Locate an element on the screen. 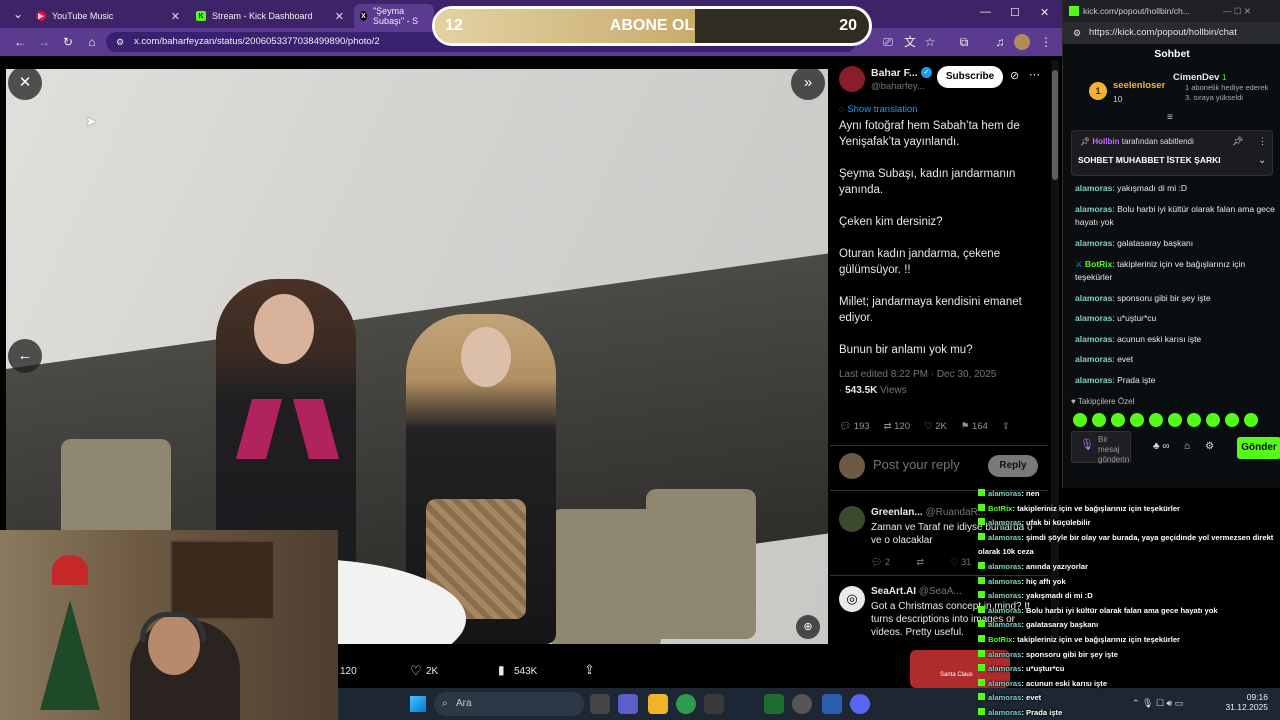 The image size is (1280, 720). media-control-icon: ♫ is located at coordinates (1000, 42).